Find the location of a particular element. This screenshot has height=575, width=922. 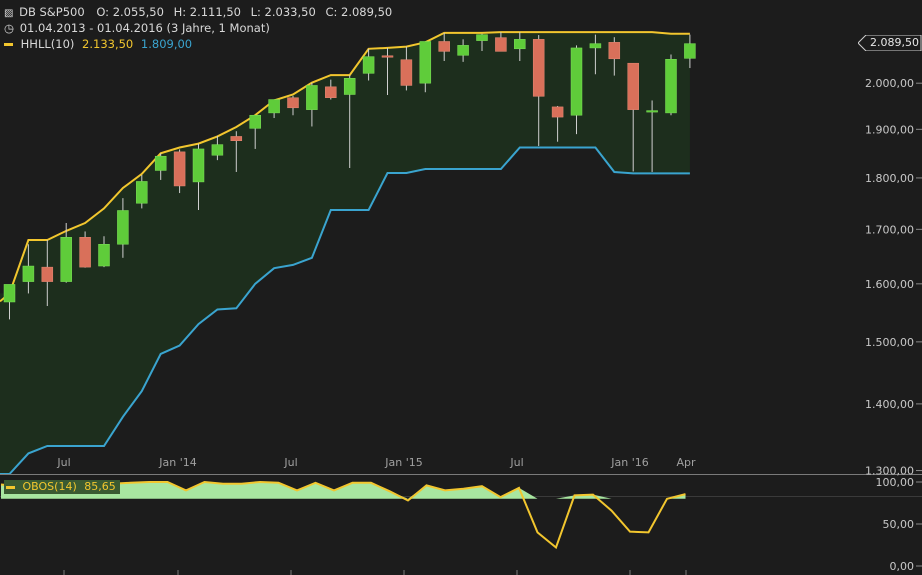

y-tick-label: 1.400,00 is located at coordinates (889, 404).